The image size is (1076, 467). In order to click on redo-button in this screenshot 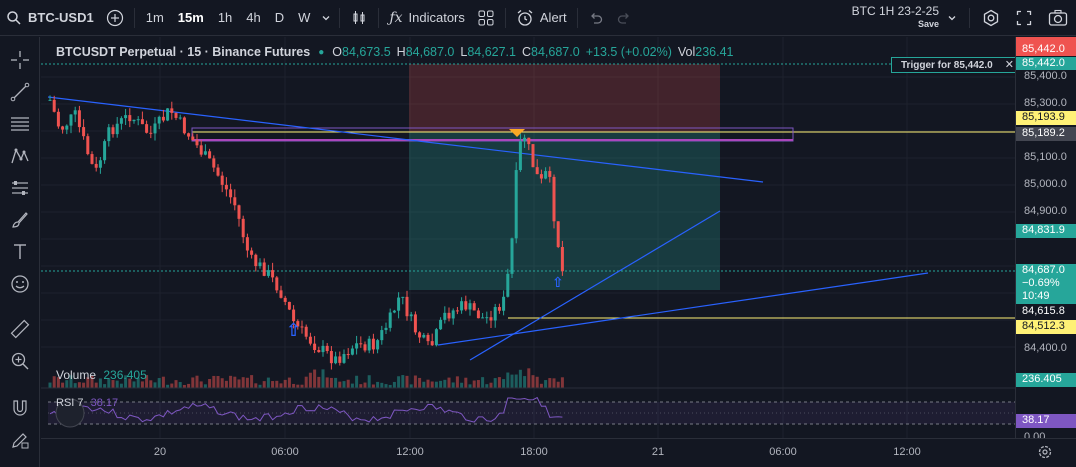, I will do `click(624, 18)`.